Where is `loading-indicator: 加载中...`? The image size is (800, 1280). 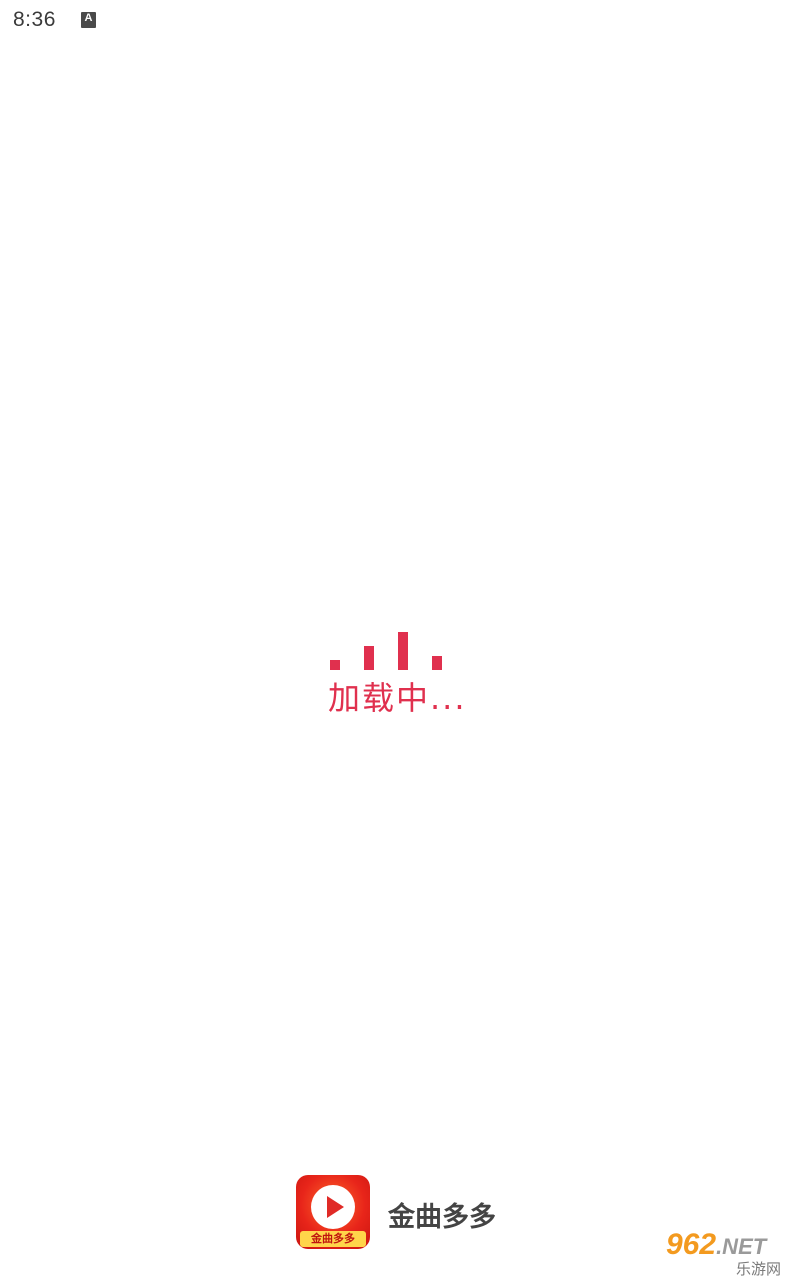
loading-indicator: 加载中... is located at coordinates (400, 665).